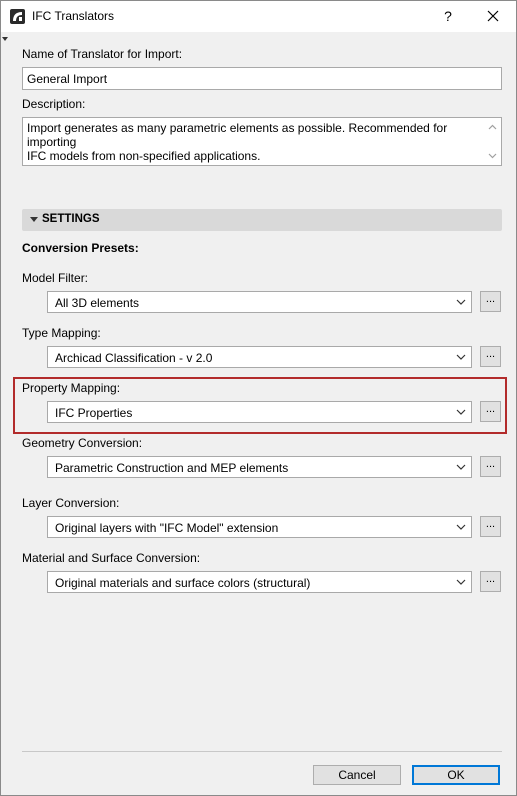 The width and height of the screenshot is (517, 796). I want to click on title-bar: IFC Translators ?, so click(258, 16).